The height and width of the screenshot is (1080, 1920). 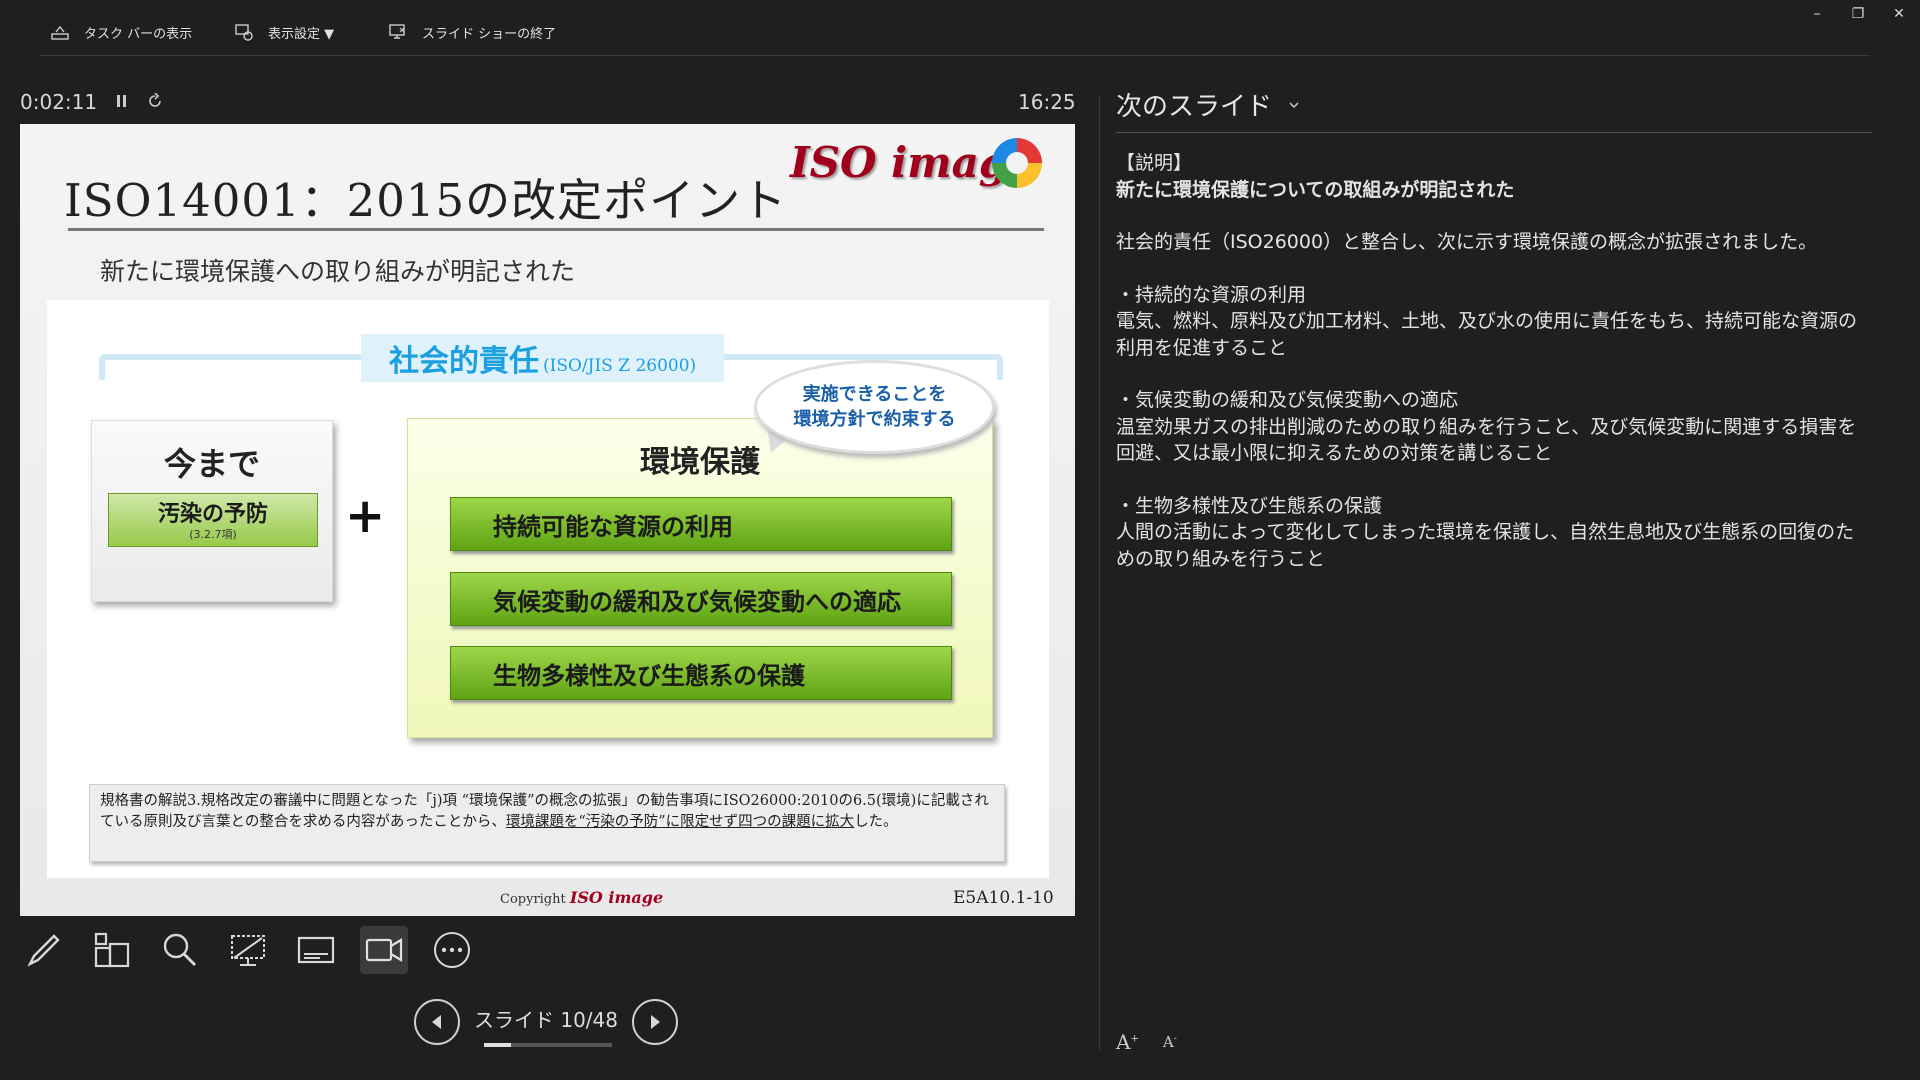 I want to click on more-icon, so click(x=452, y=950).